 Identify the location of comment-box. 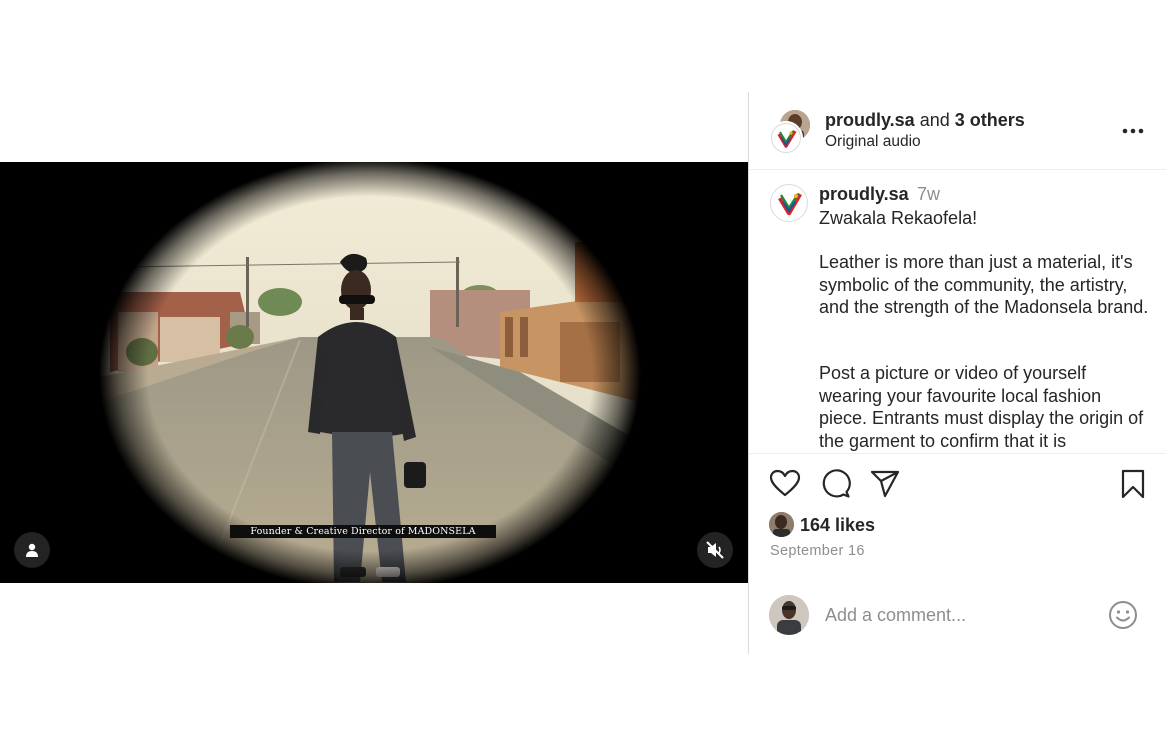
(957, 615).